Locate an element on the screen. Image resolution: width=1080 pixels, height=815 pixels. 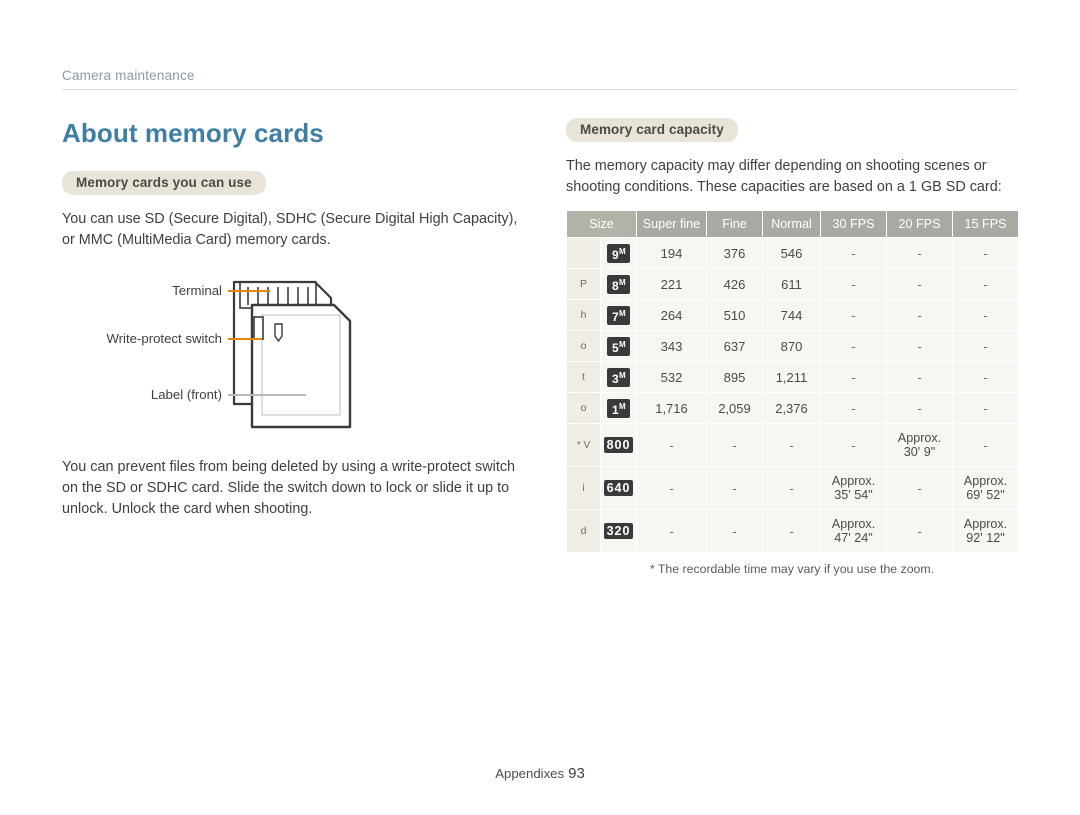
cell-size: 1M is located at coordinates (618, 408).